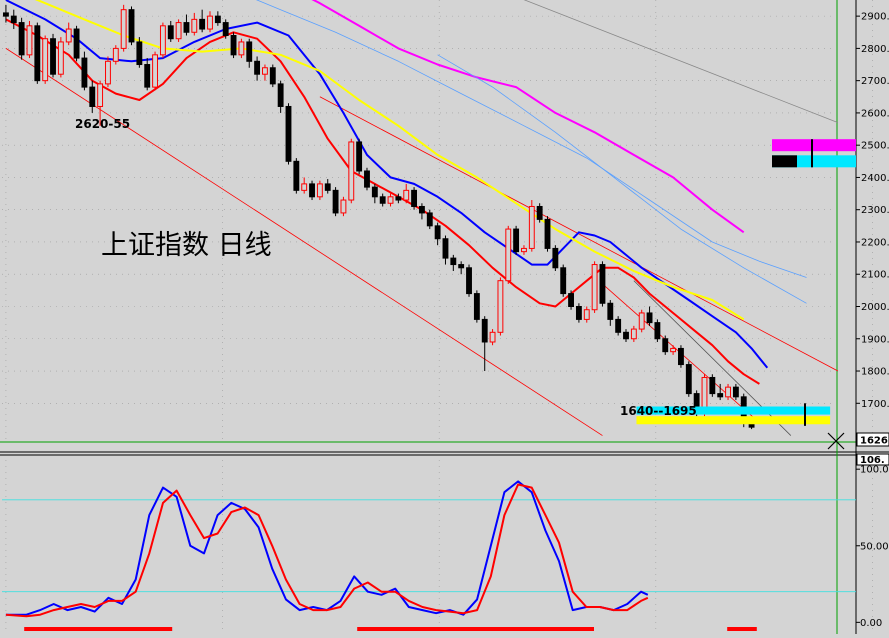  What do you see at coordinates (814, 145) in the screenshot?
I see `legend-box-magenta` at bounding box center [814, 145].